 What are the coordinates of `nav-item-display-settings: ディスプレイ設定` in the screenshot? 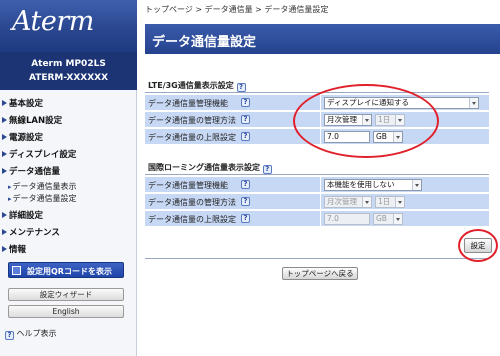 It's located at (39, 154).